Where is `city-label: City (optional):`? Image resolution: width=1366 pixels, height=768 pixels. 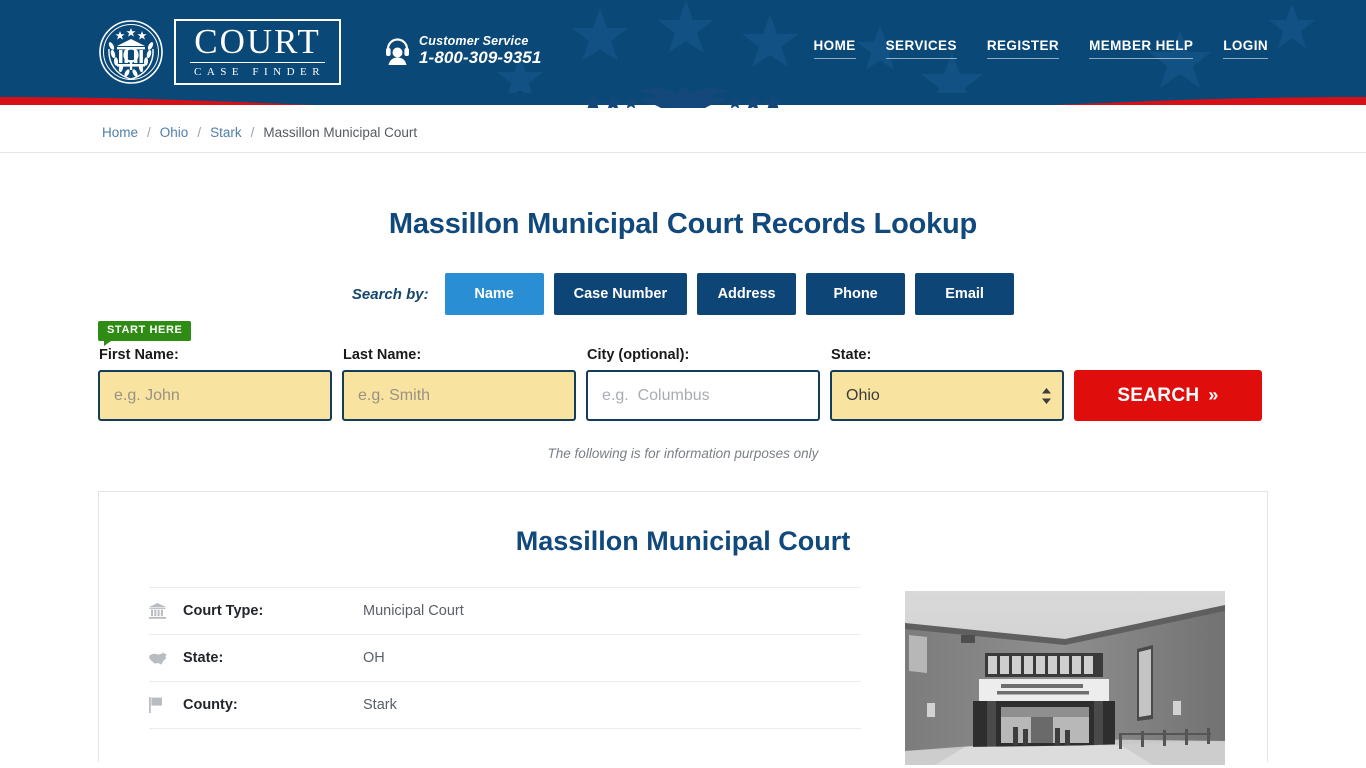
city-label: City (optional): is located at coordinates (638, 355).